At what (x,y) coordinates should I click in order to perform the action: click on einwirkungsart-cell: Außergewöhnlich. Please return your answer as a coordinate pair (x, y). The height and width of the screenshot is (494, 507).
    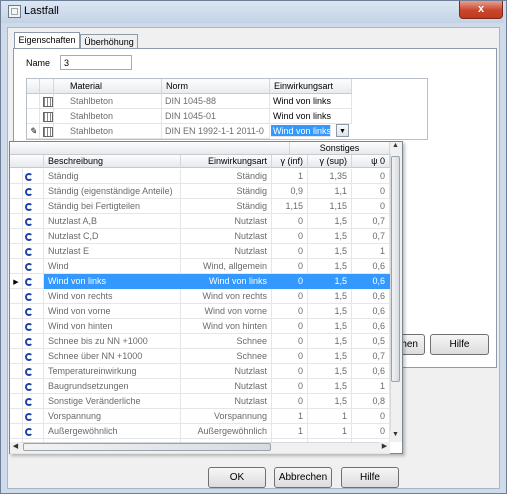
    Looking at the image, I should click on (226, 431).